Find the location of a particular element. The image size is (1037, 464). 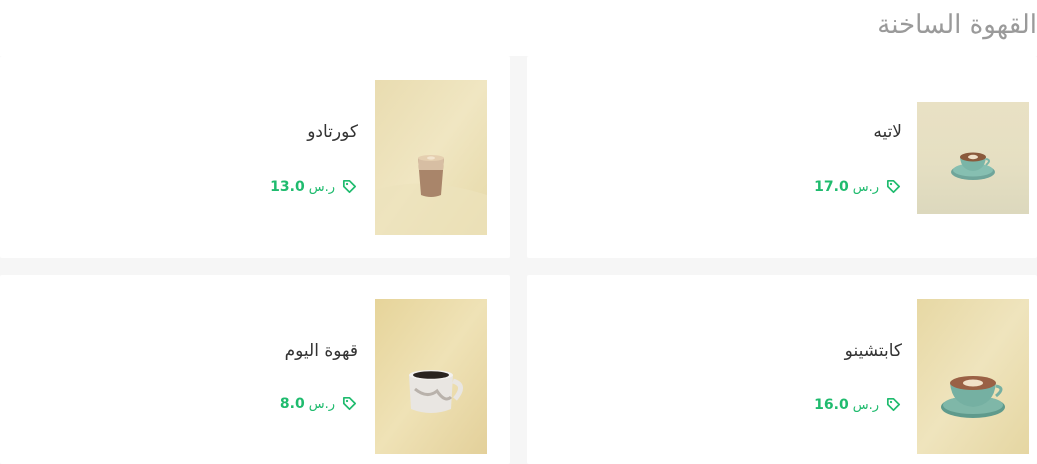

product-price: 8.0 ر.س is located at coordinates (319, 403).